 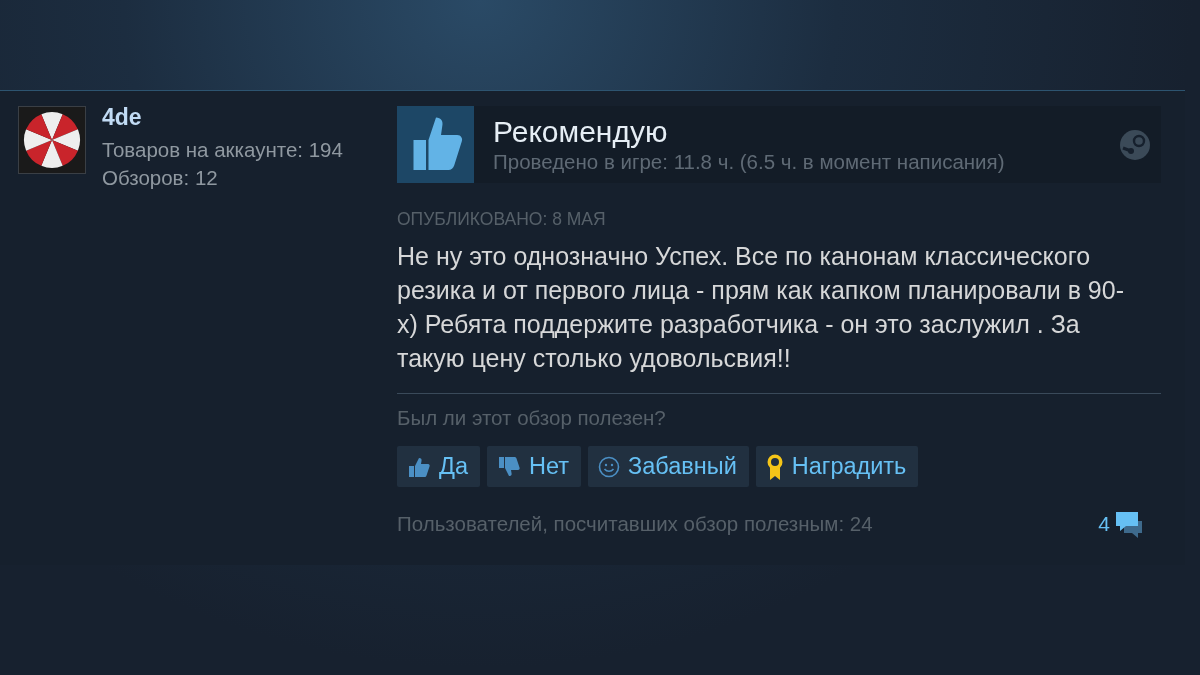 What do you see at coordinates (534, 466) in the screenshot?
I see `no-button: Нет` at bounding box center [534, 466].